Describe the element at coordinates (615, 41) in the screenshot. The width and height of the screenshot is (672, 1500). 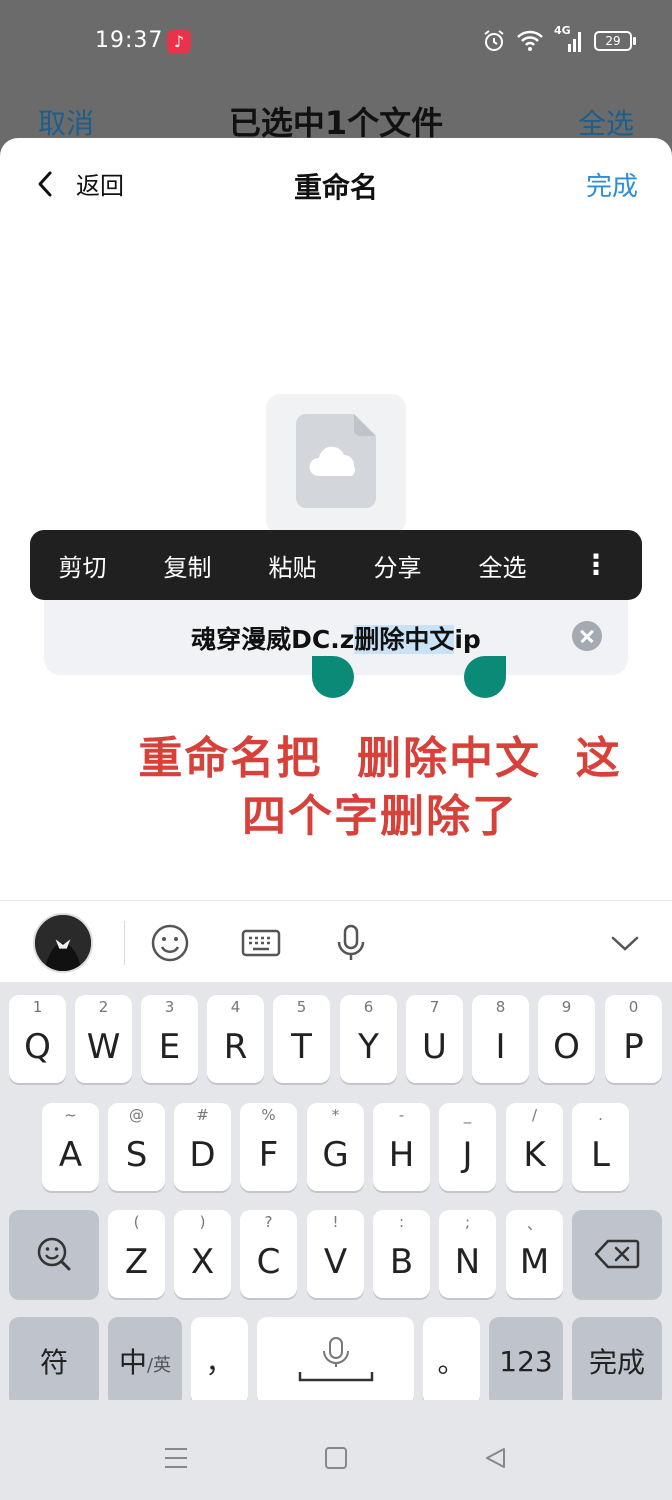
I see `battery-icon: 29` at that location.